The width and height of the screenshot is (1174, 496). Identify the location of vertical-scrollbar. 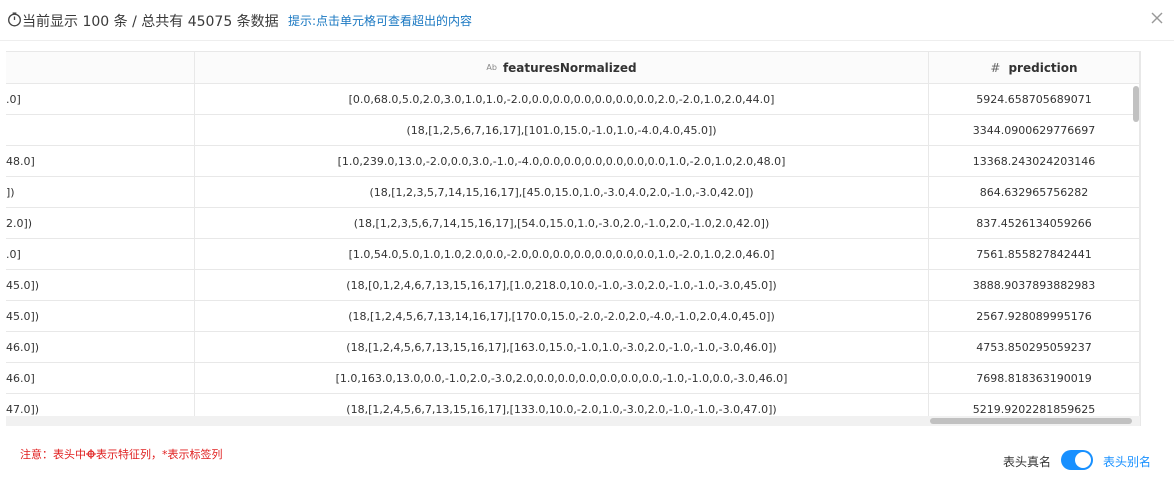
(1136, 254).